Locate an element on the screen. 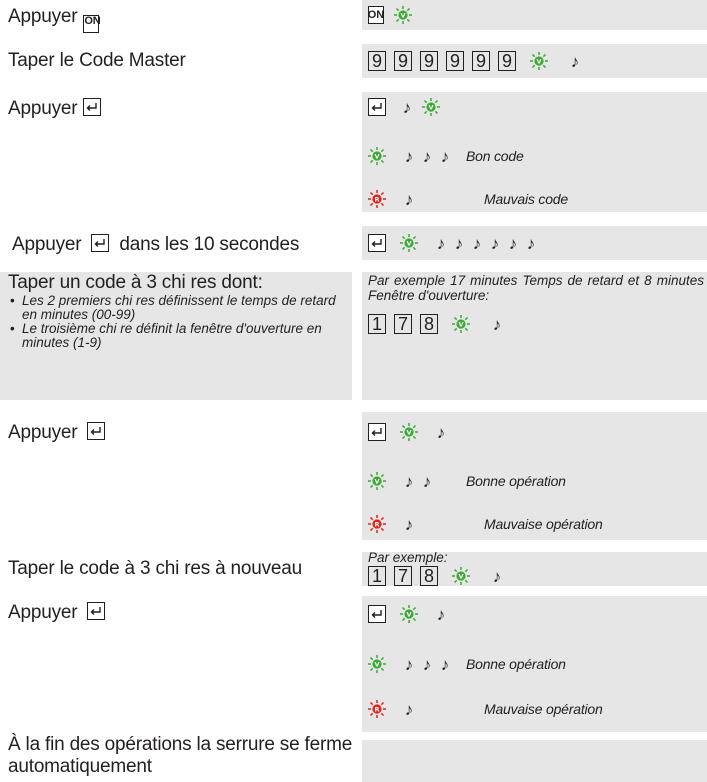 The width and height of the screenshot is (707, 782). bon-code-row: V ♪ ♪ ♪ Bon code is located at coordinates (446, 156).